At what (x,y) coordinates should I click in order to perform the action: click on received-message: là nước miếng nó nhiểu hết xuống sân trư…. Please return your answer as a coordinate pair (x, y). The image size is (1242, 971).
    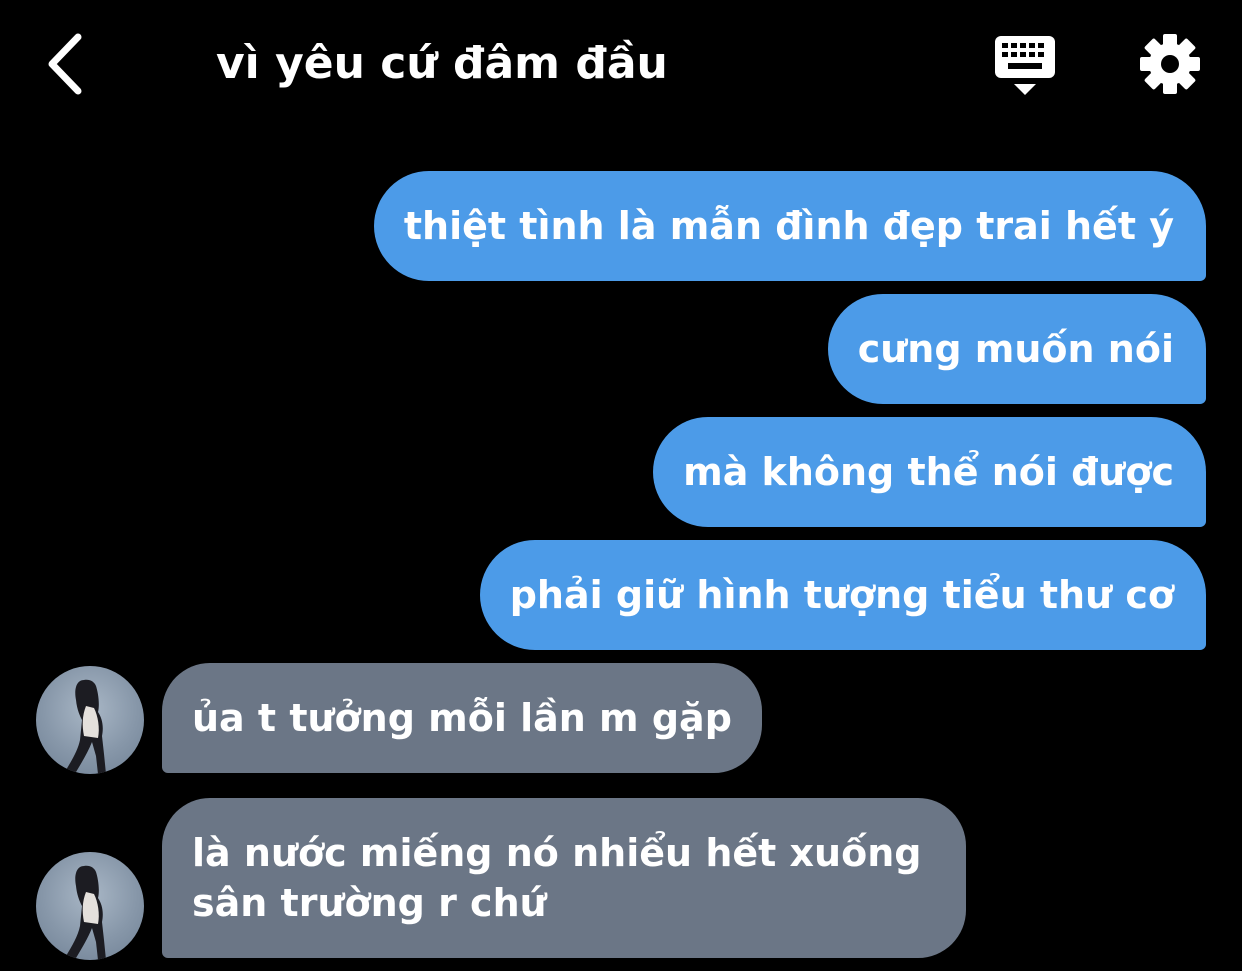
    Looking at the image, I should click on (564, 878).